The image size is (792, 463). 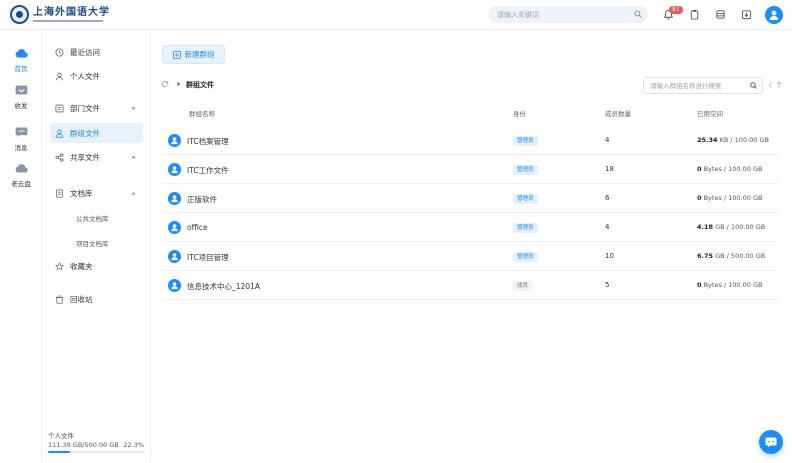 I want to click on chat-icon, so click(x=771, y=442).